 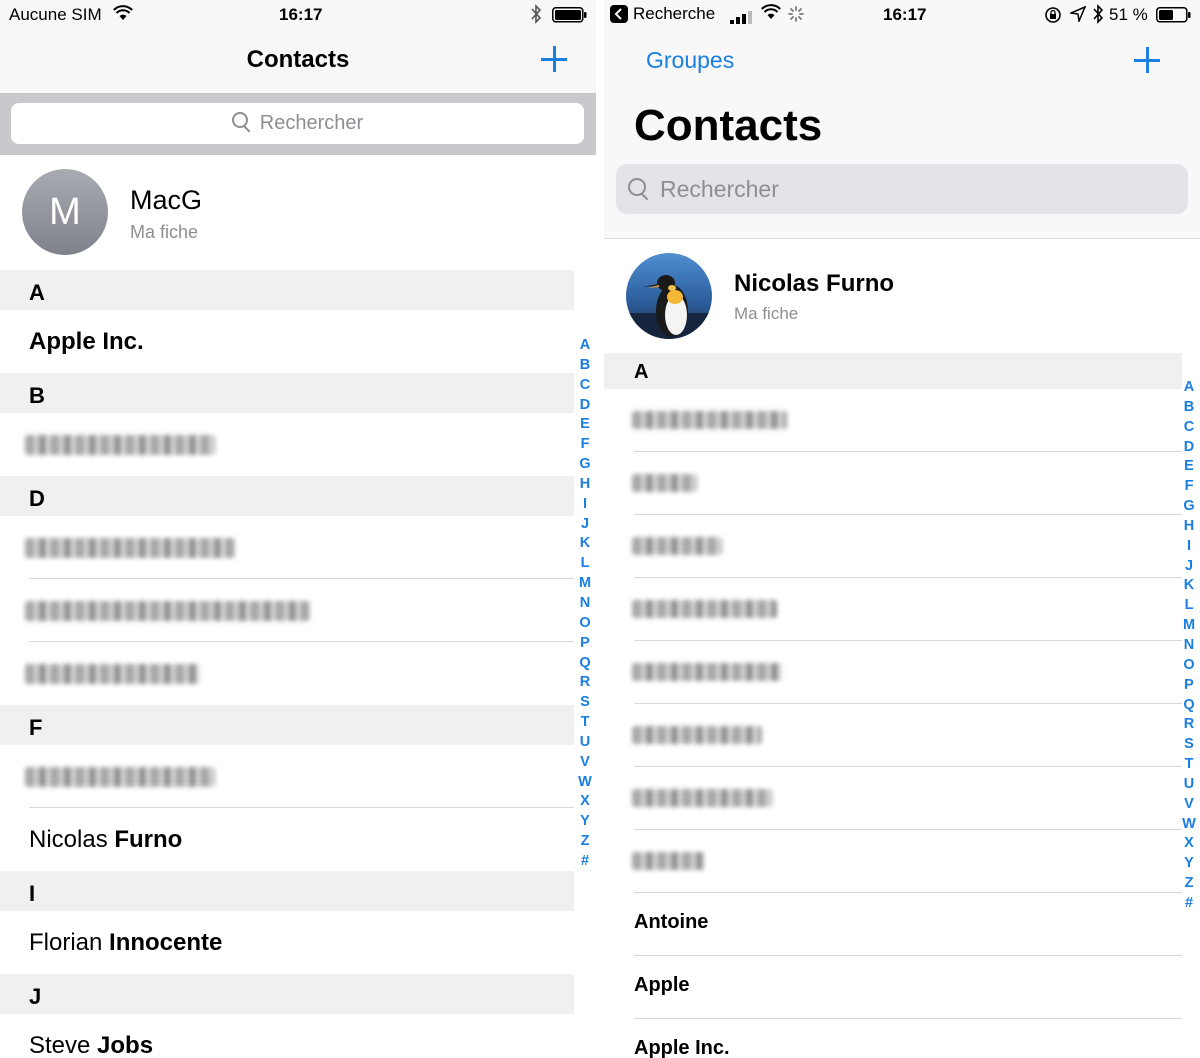 I want to click on my-card: Nicolas Furno Ma fiche, so click(x=902, y=296).